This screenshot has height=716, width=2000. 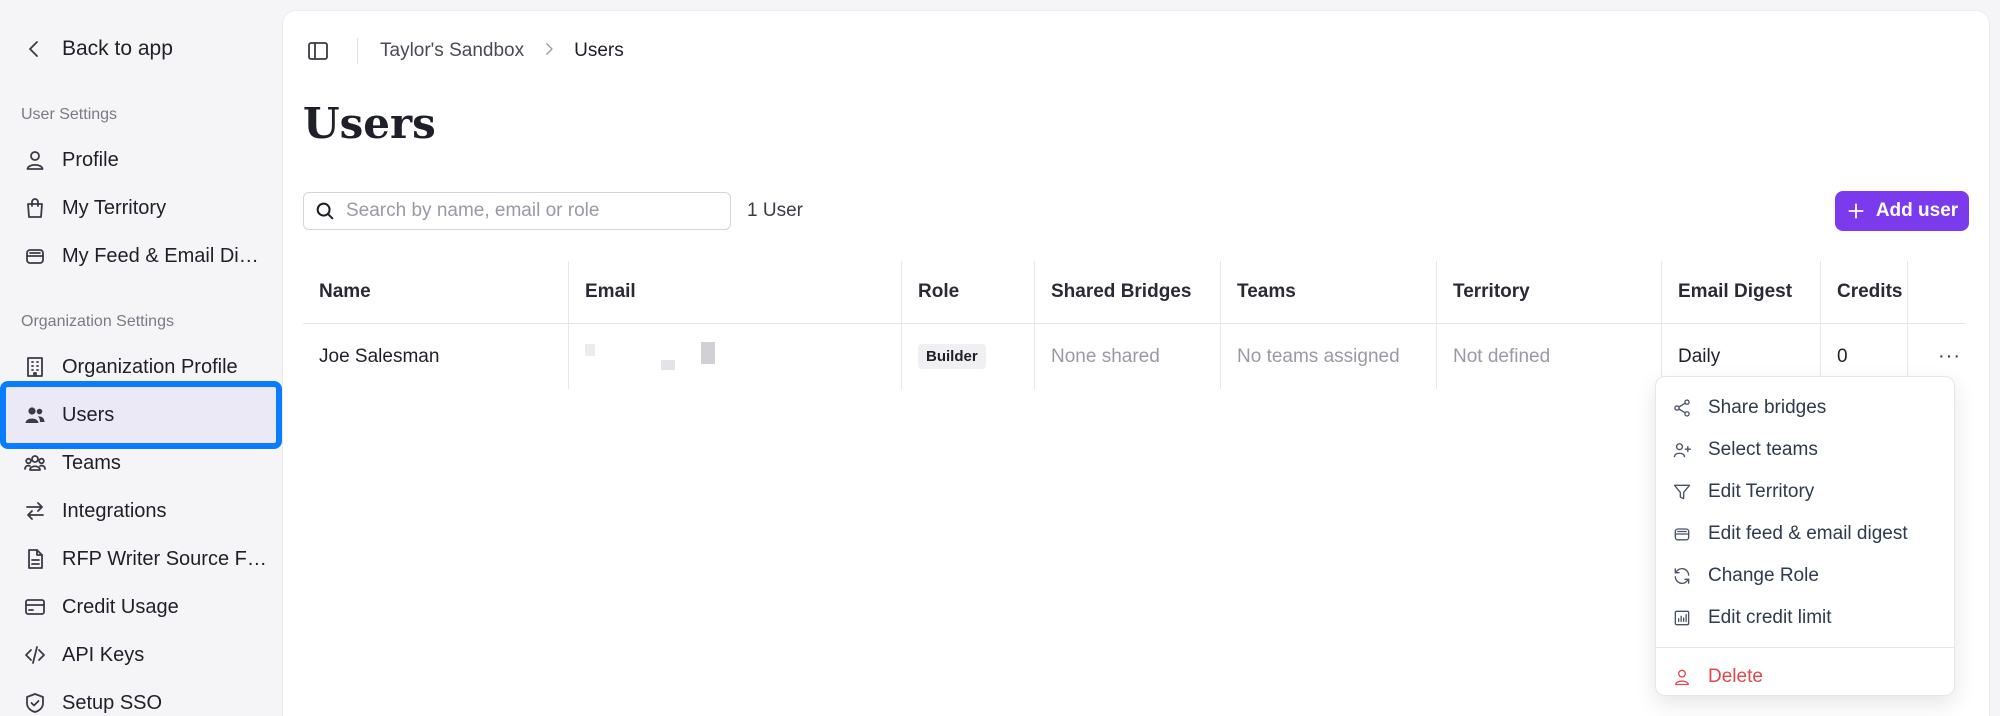 I want to click on menu-item-label: Select teams, so click(x=1763, y=449).